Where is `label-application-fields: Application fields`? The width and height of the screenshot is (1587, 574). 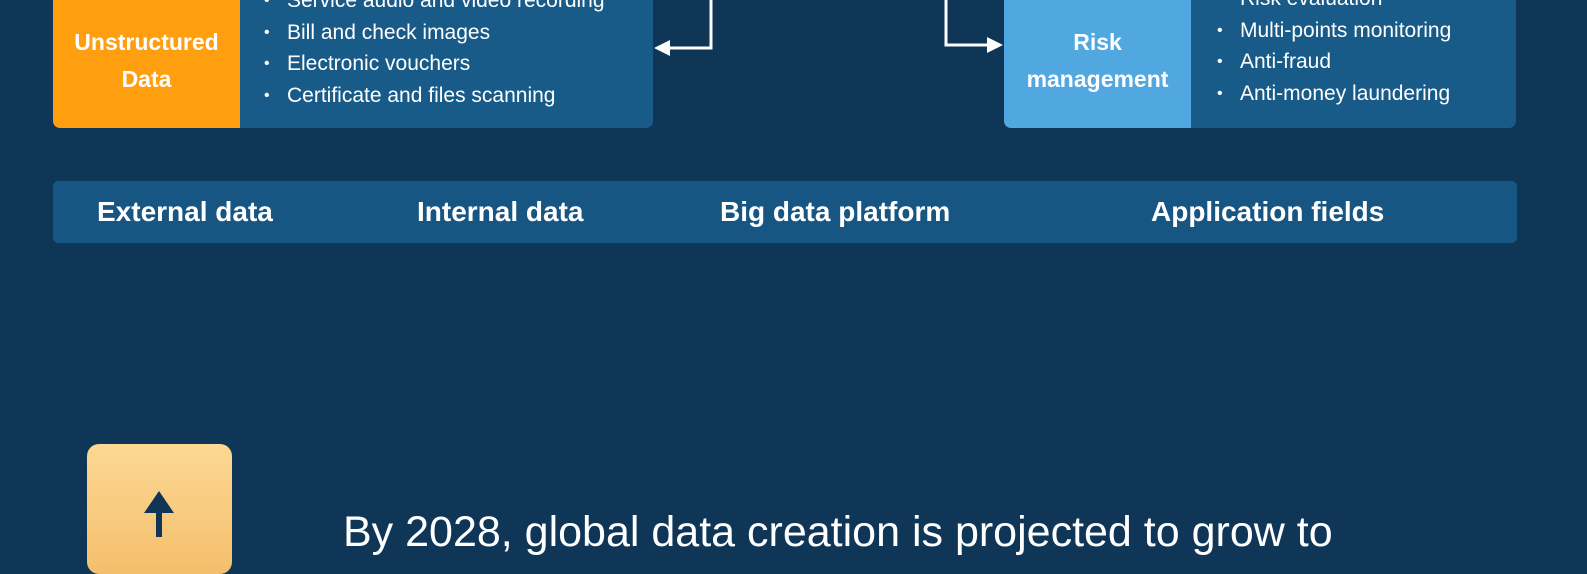
label-application-fields: Application fields is located at coordinates (1268, 211).